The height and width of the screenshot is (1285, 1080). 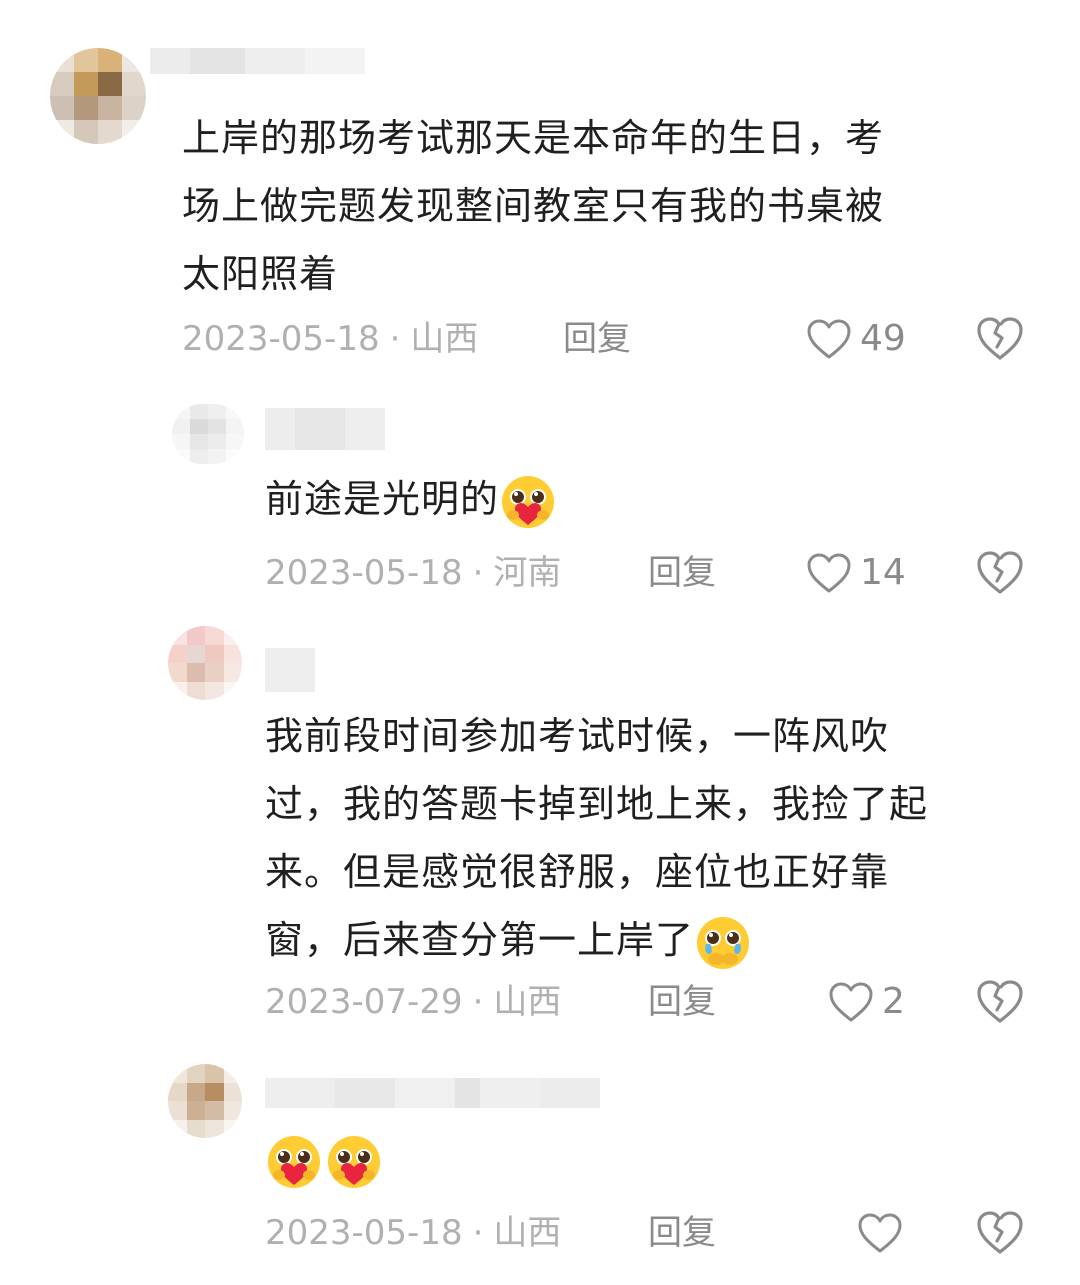 What do you see at coordinates (324, 1162) in the screenshot?
I see `emoji-row` at bounding box center [324, 1162].